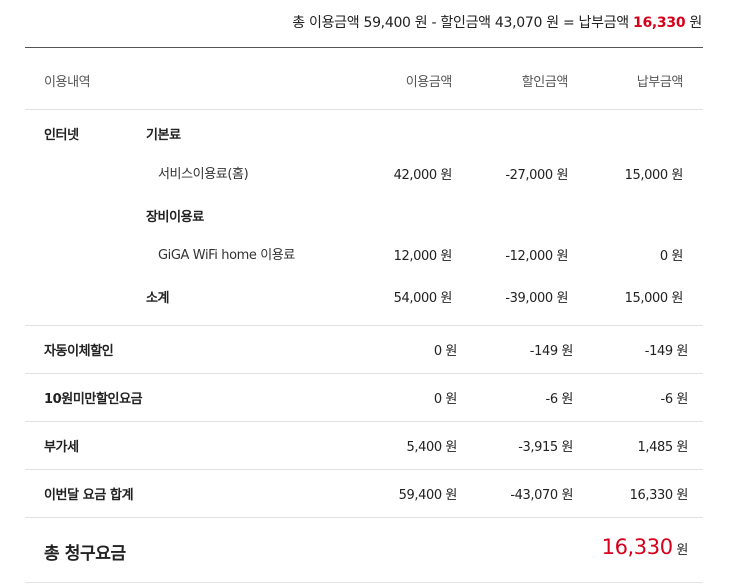  I want to click on row-discount-under-10-won: -6 원, so click(559, 399).